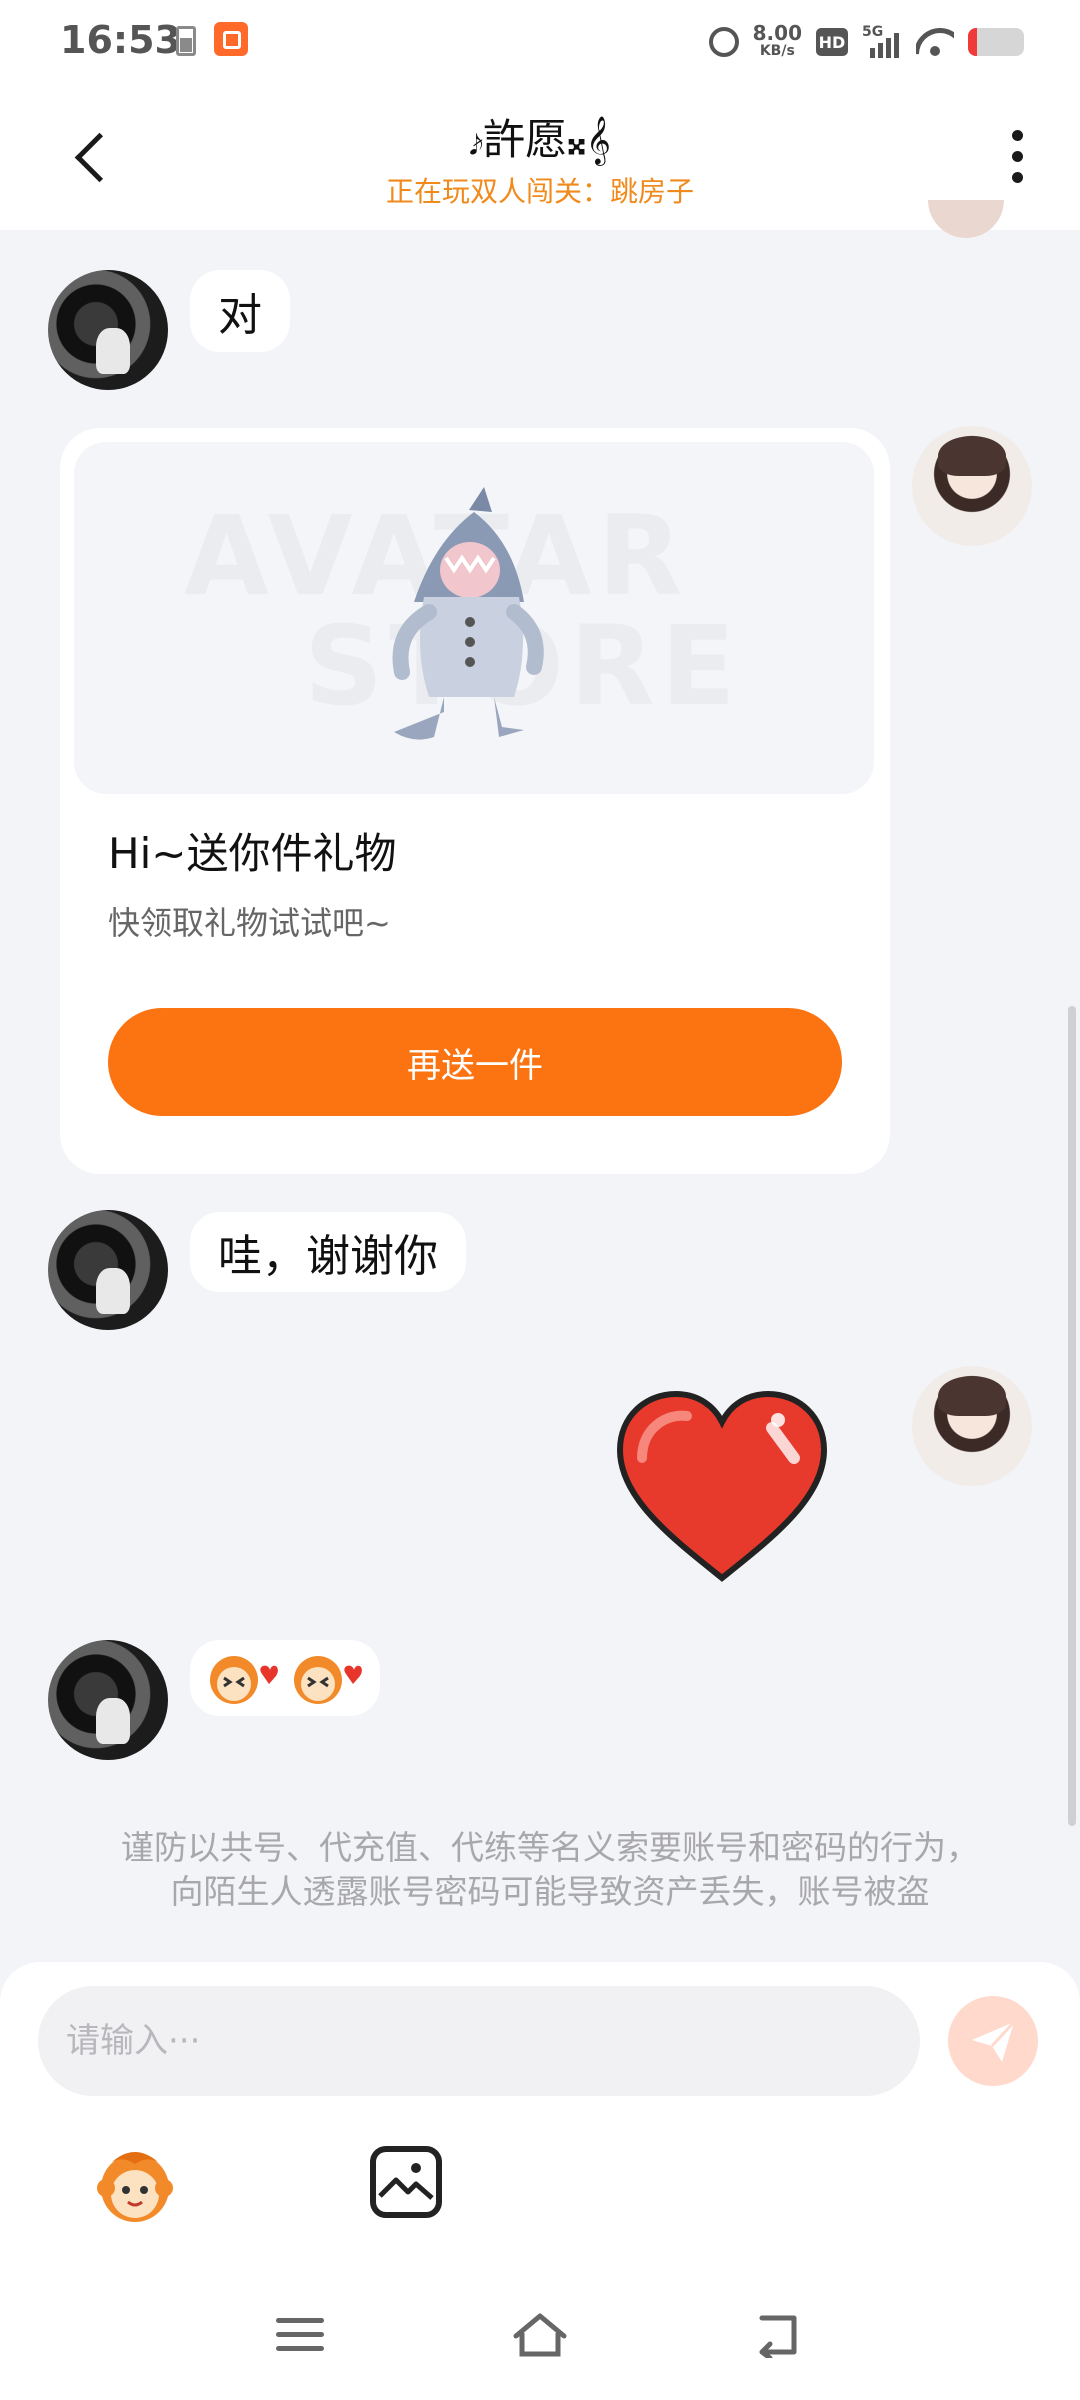  I want to click on status-time: 16:53, so click(120, 40).